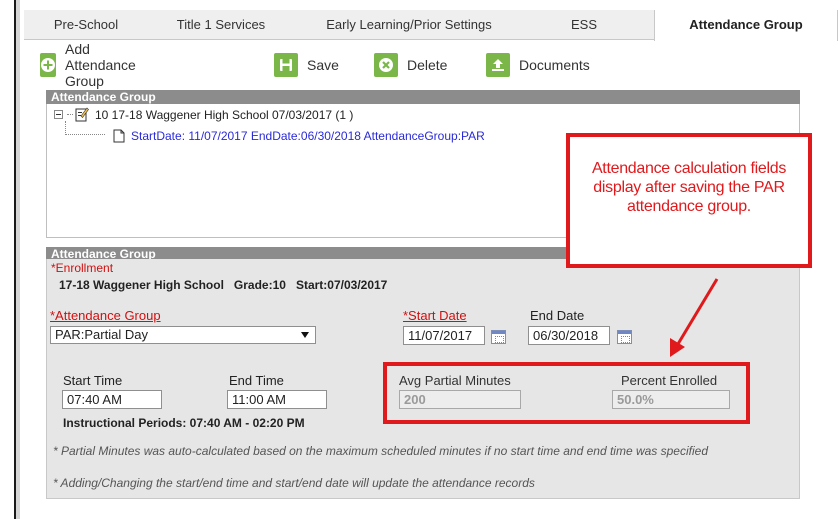  Describe the element at coordinates (423, 97) in the screenshot. I see `tree-panel-header: Attendance Group` at that location.